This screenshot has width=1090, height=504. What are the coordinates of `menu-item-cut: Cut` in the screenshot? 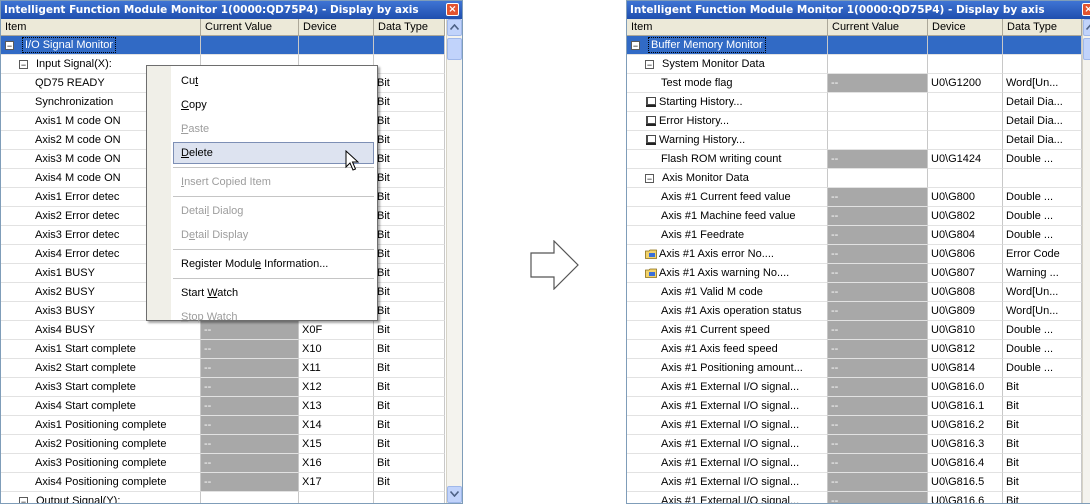 It's located at (189, 81).